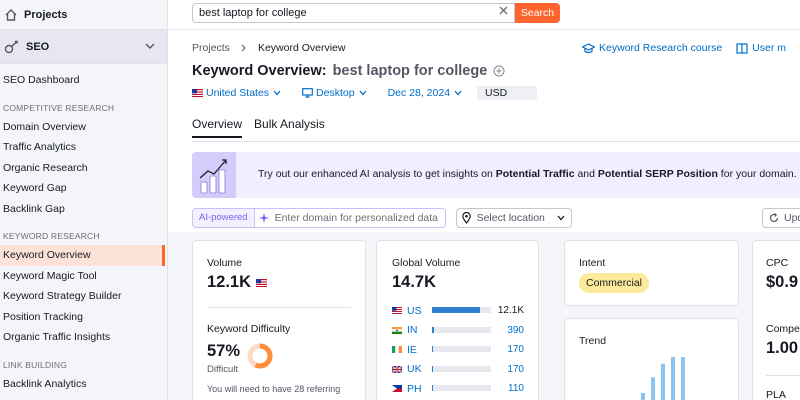  What do you see at coordinates (83, 296) in the screenshot?
I see `sidebar-item-keyword-strategy-builder: Keyword Strategy Builder` at bounding box center [83, 296].